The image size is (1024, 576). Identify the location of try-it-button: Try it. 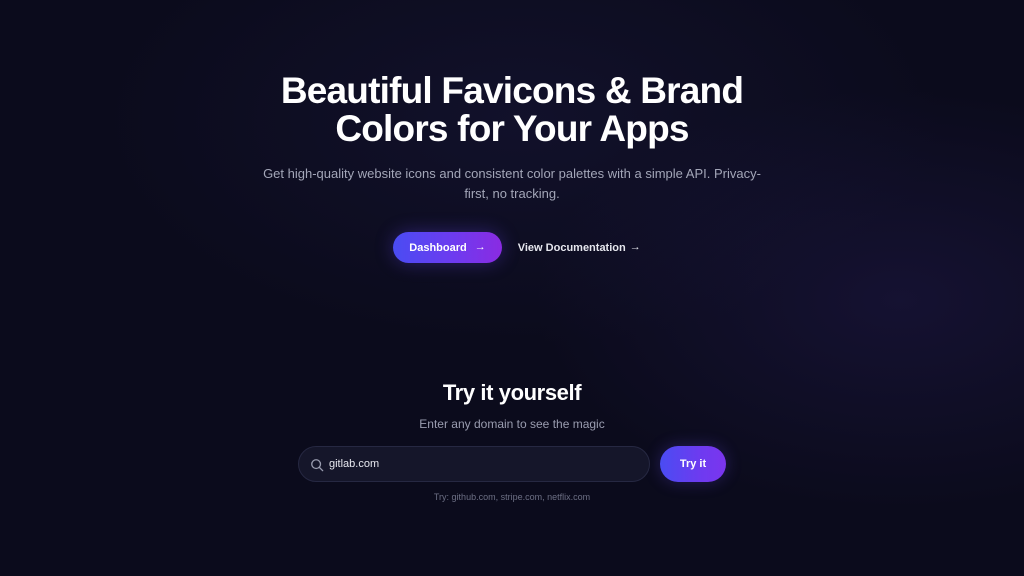
(693, 464).